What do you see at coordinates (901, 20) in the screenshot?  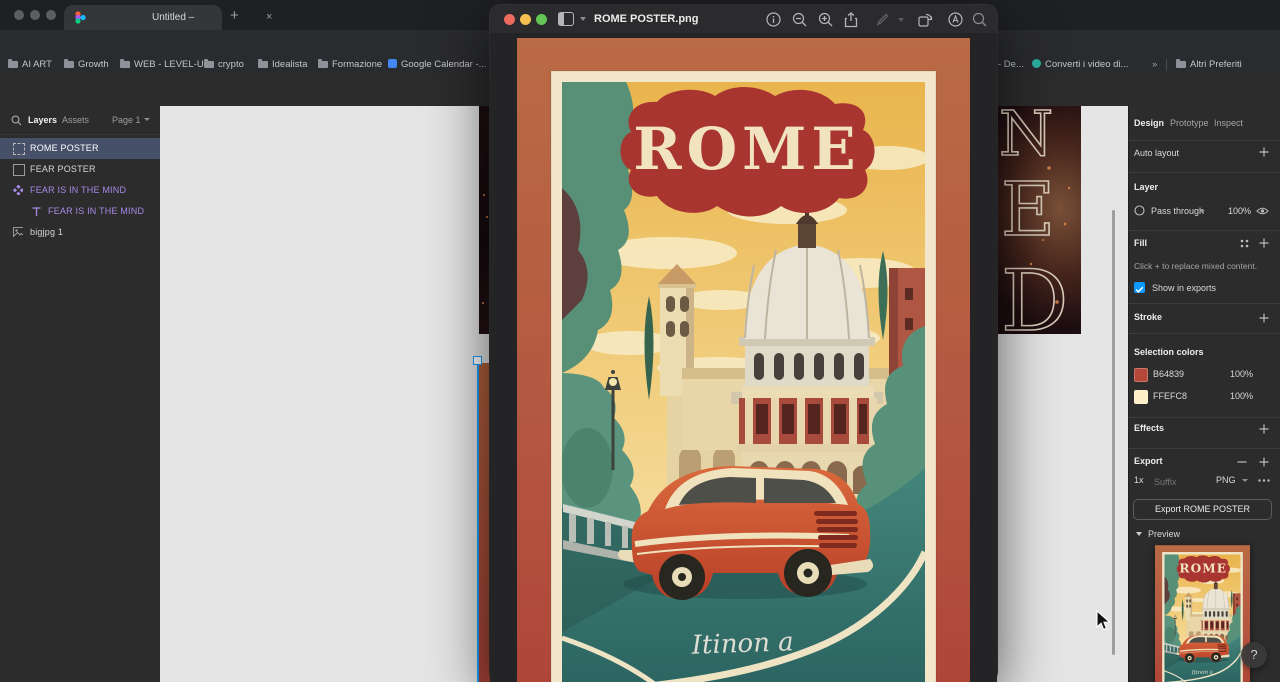 I see `markup-chevron-icon` at bounding box center [901, 20].